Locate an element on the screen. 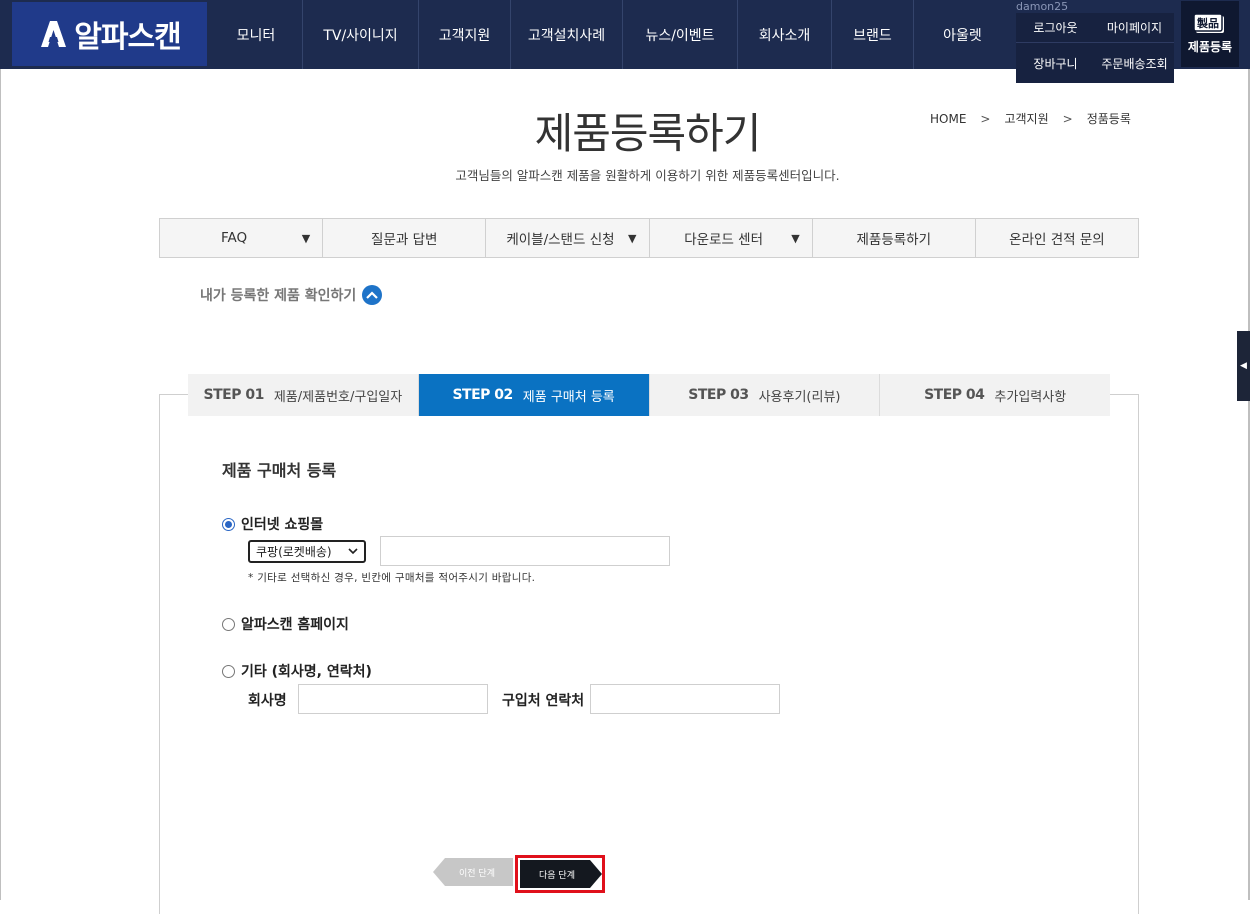 This screenshot has height=914, width=1250. prev-step-button: 이전 단계 is located at coordinates (473, 872).